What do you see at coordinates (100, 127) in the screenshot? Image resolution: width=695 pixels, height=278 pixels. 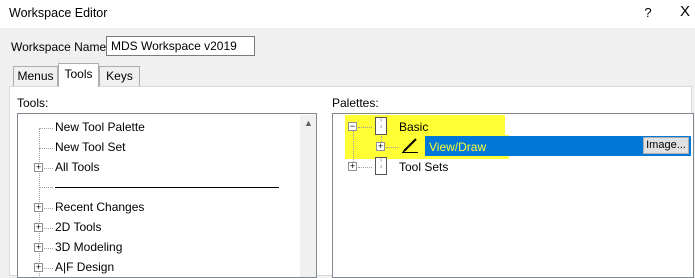 I see `tools-item-new-tool-palette: New Tool Palette` at bounding box center [100, 127].